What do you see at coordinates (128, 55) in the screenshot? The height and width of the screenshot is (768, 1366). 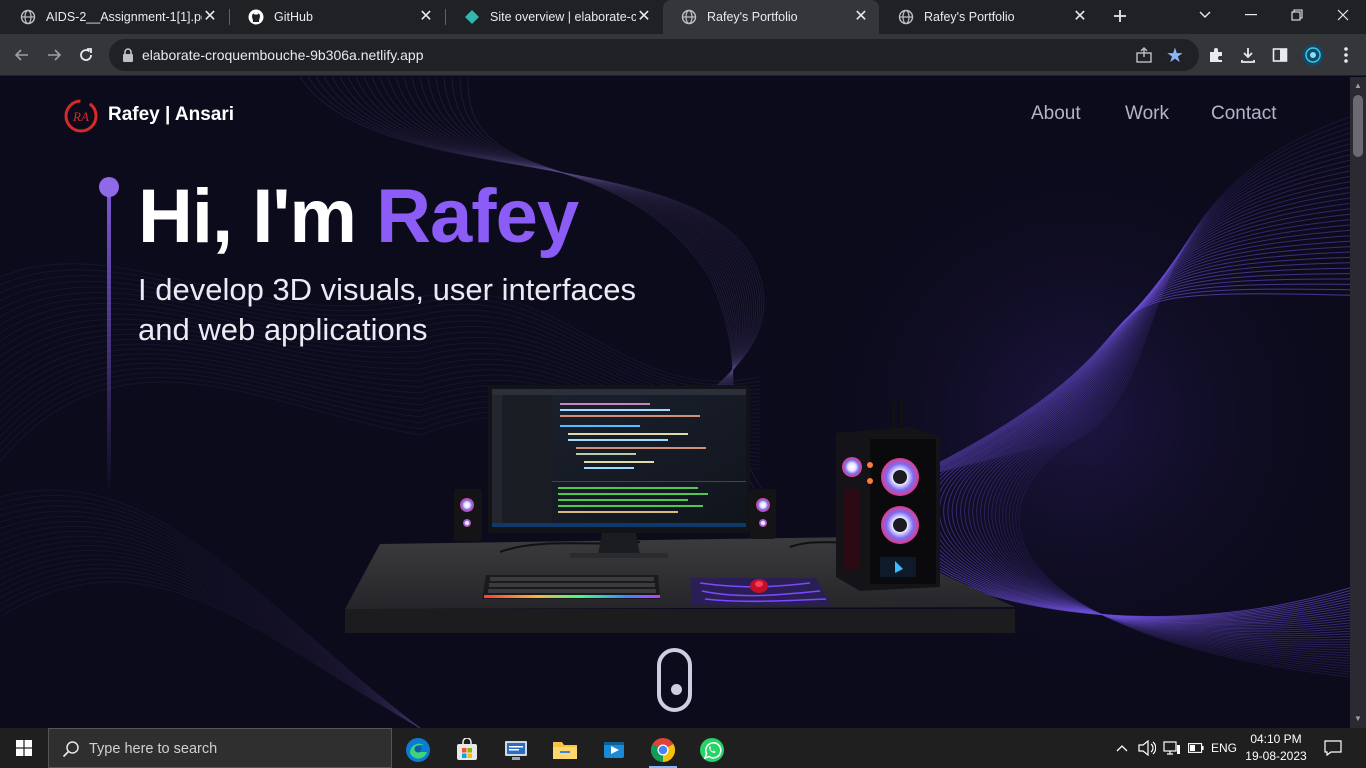 I see `lock-icon` at bounding box center [128, 55].